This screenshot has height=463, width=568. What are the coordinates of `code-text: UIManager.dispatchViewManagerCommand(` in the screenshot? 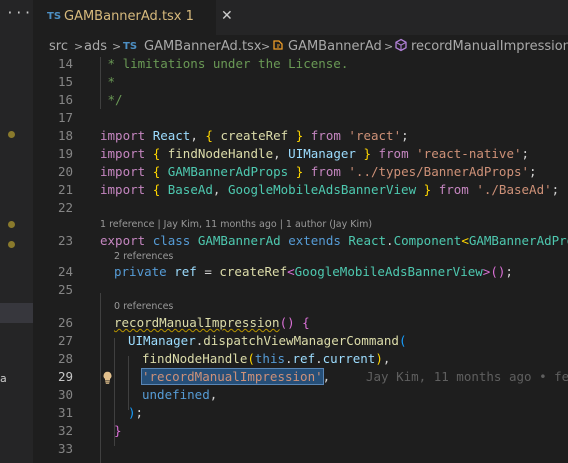 It's located at (267, 340).